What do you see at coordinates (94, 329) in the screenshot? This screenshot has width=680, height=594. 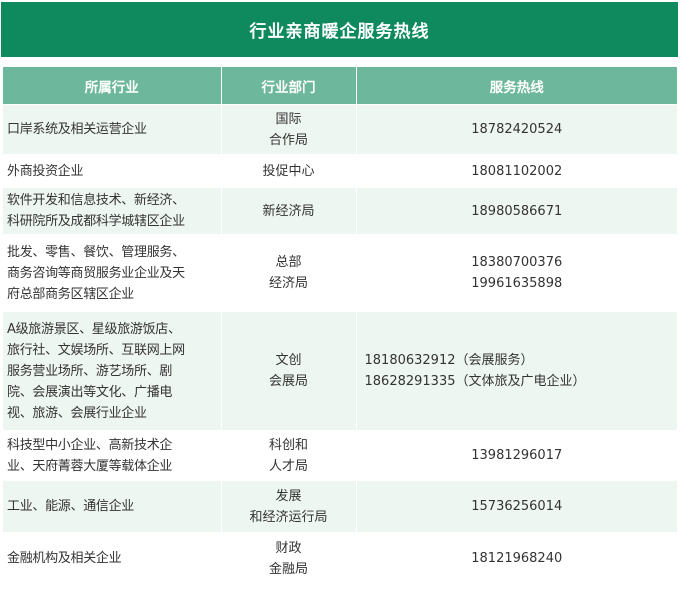 I see `industry-cell-line: A级旅游景区、星级旅游饭店、` at bounding box center [94, 329].